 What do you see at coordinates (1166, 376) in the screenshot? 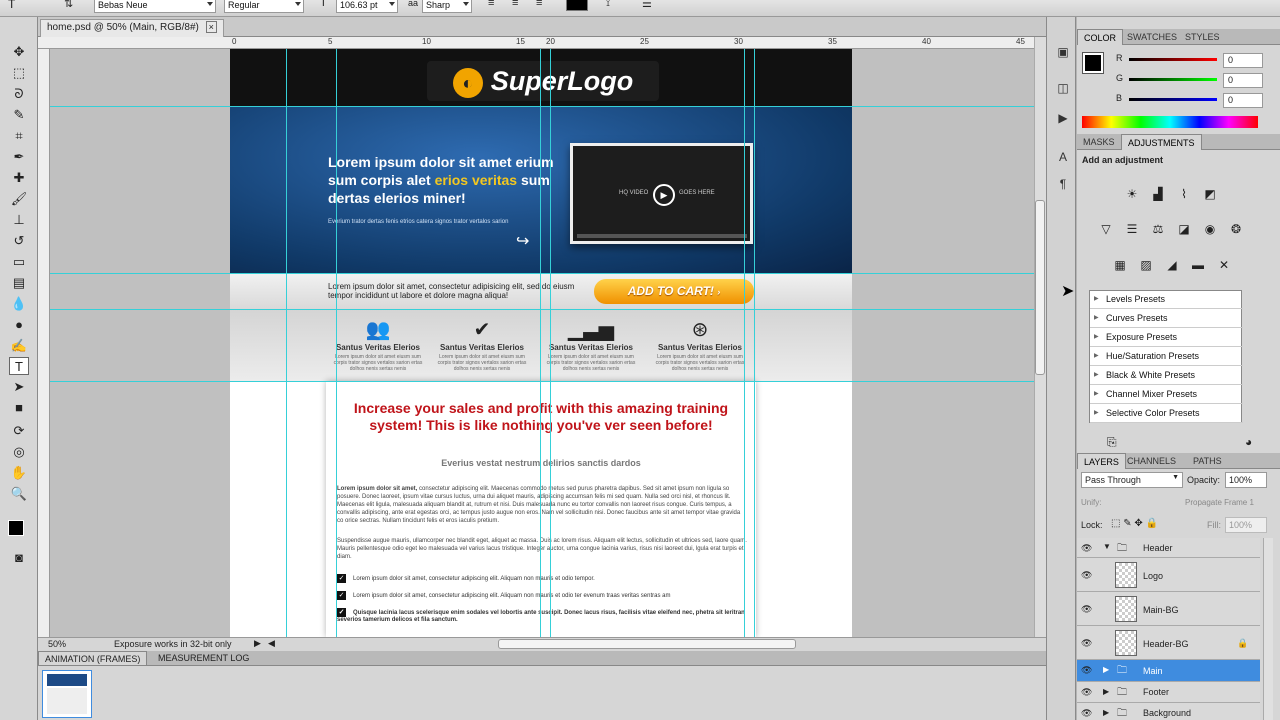
I see `preset-black-white: Black & White Presets` at bounding box center [1166, 376].